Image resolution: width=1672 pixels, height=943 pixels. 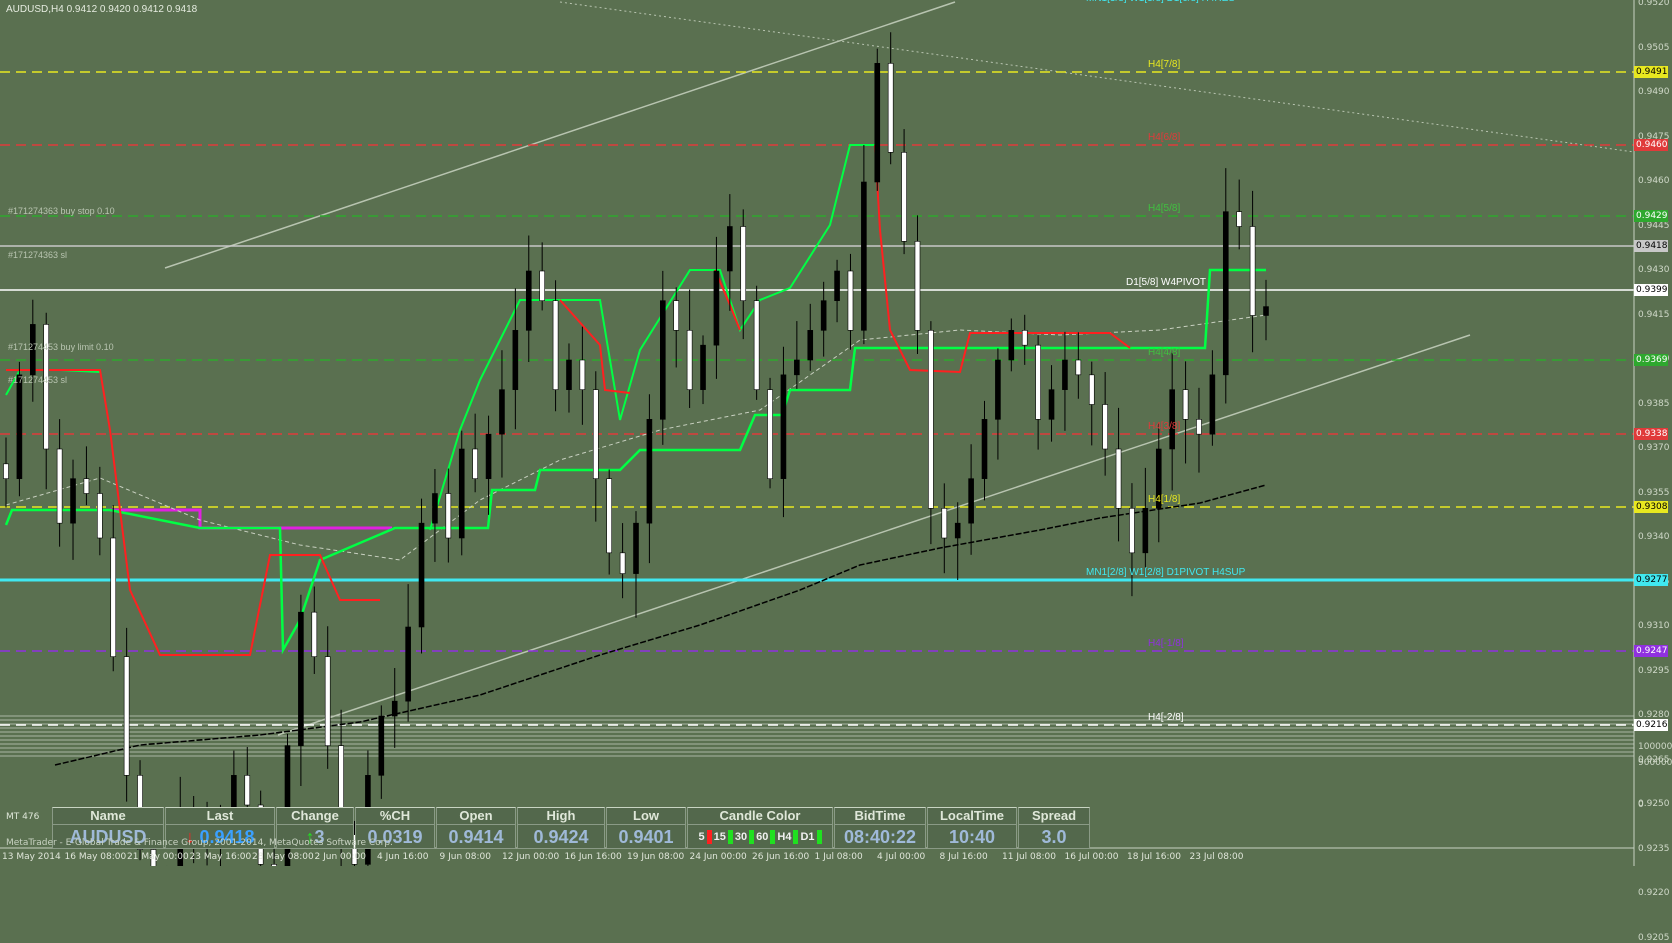 I want to click on candle-color-row: 5153060H4D1, so click(x=760, y=837).